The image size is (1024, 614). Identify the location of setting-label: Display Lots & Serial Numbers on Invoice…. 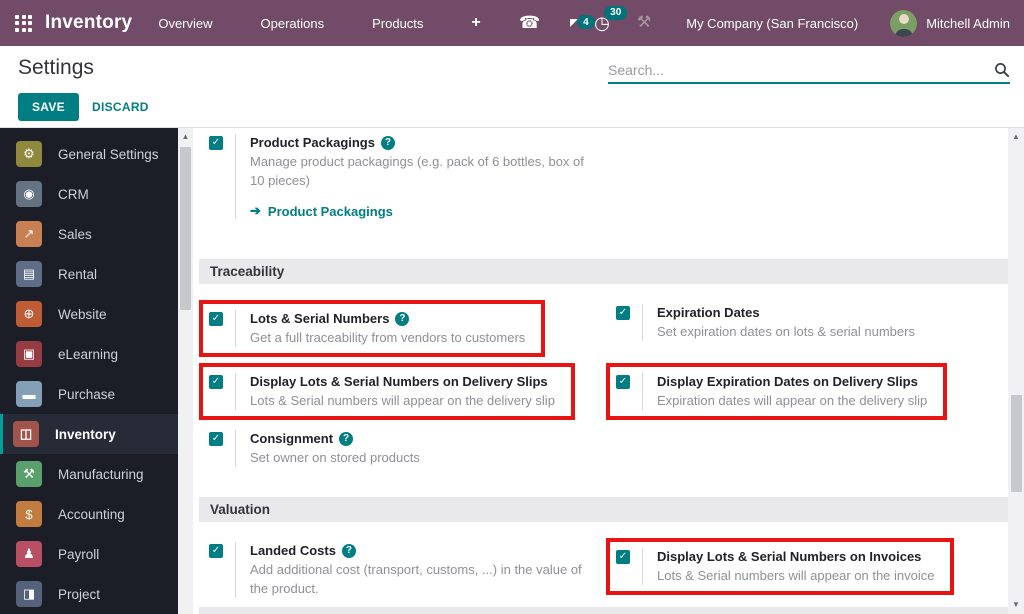
(789, 556).